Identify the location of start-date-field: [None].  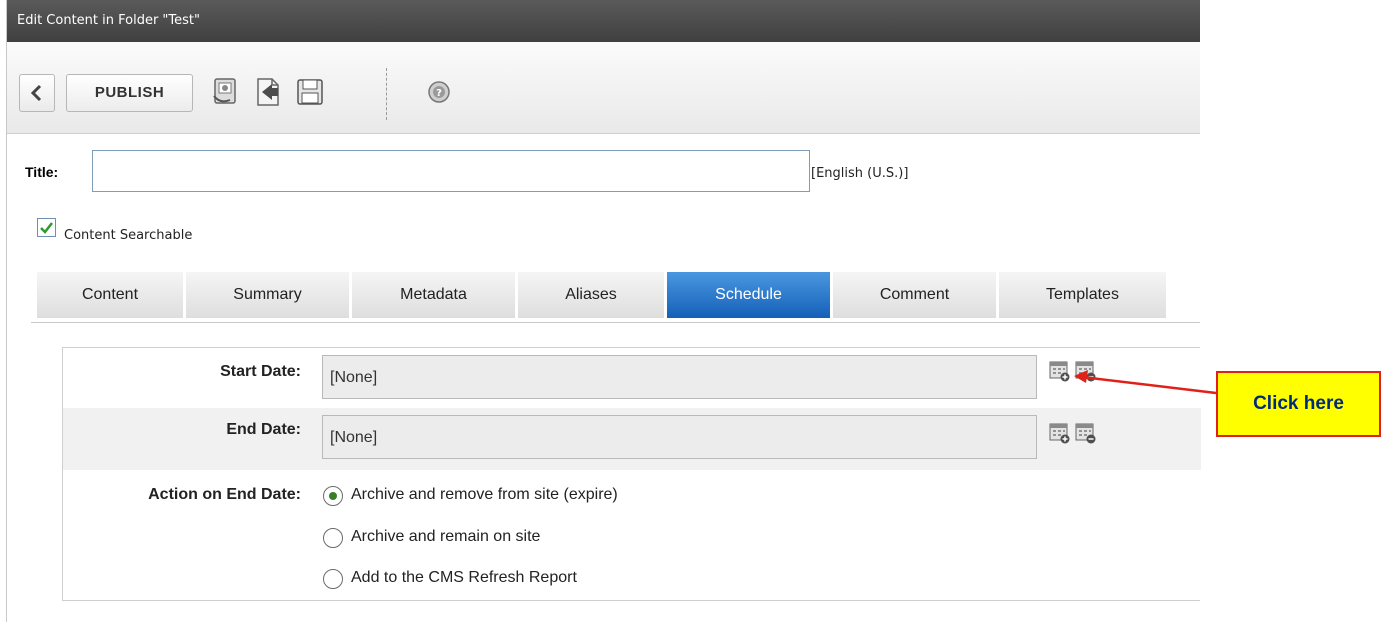
(679, 377).